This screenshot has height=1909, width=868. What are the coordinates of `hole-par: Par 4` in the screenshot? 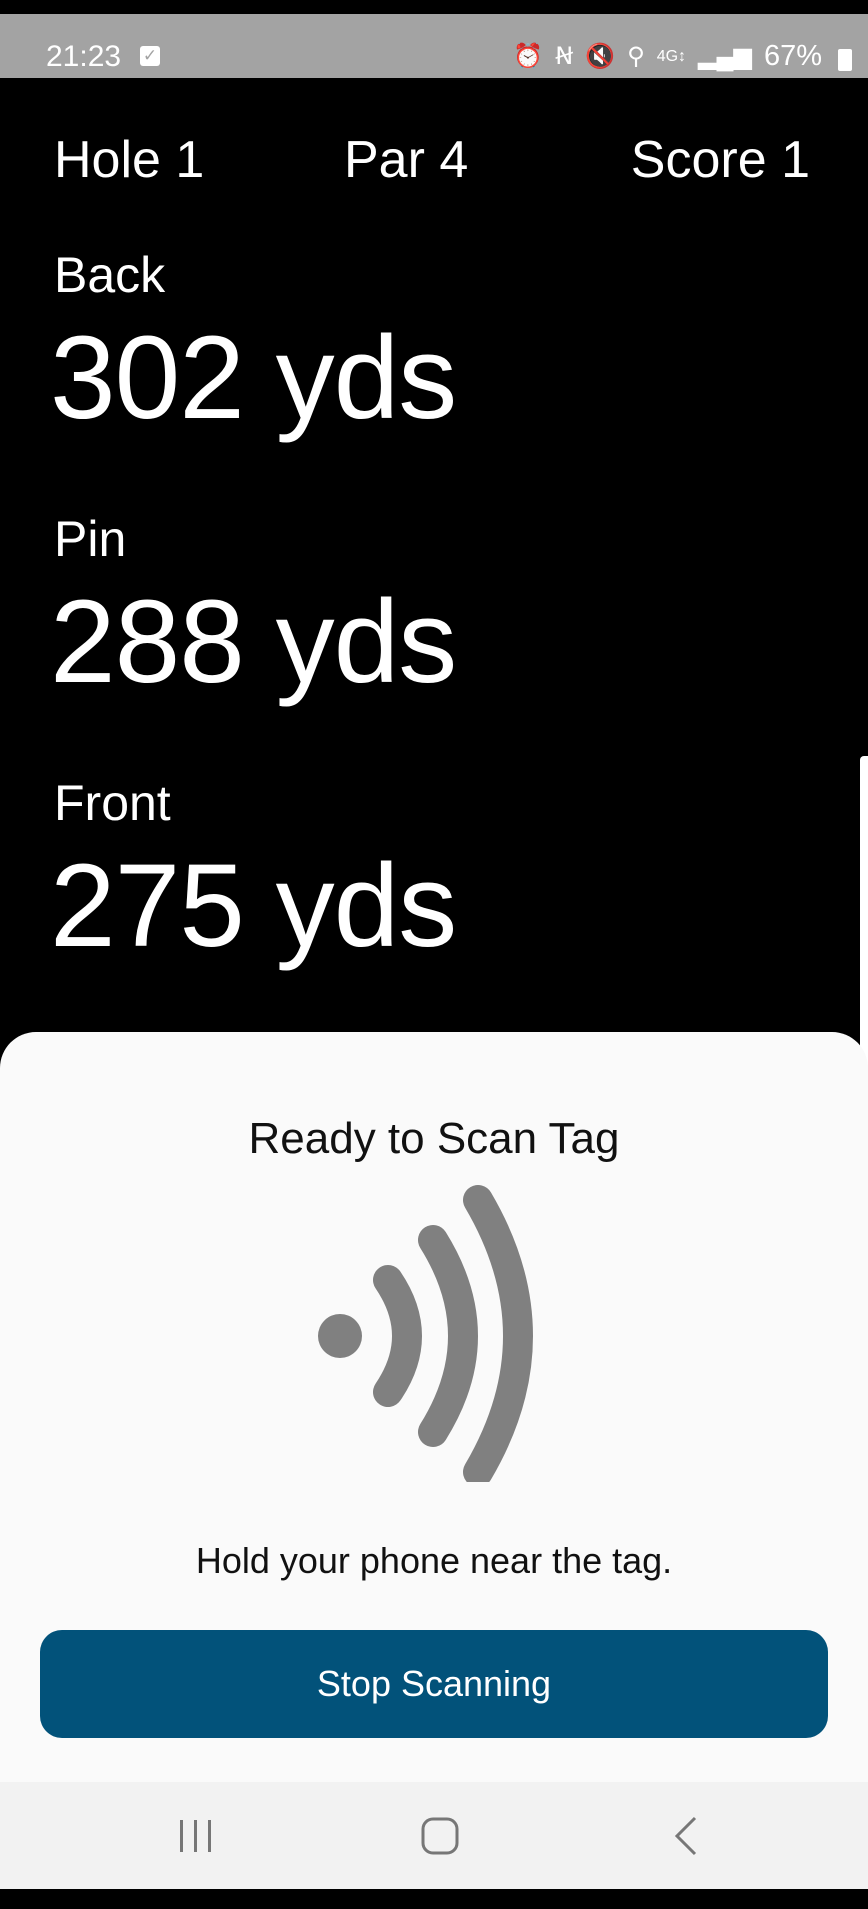 It's located at (406, 160).